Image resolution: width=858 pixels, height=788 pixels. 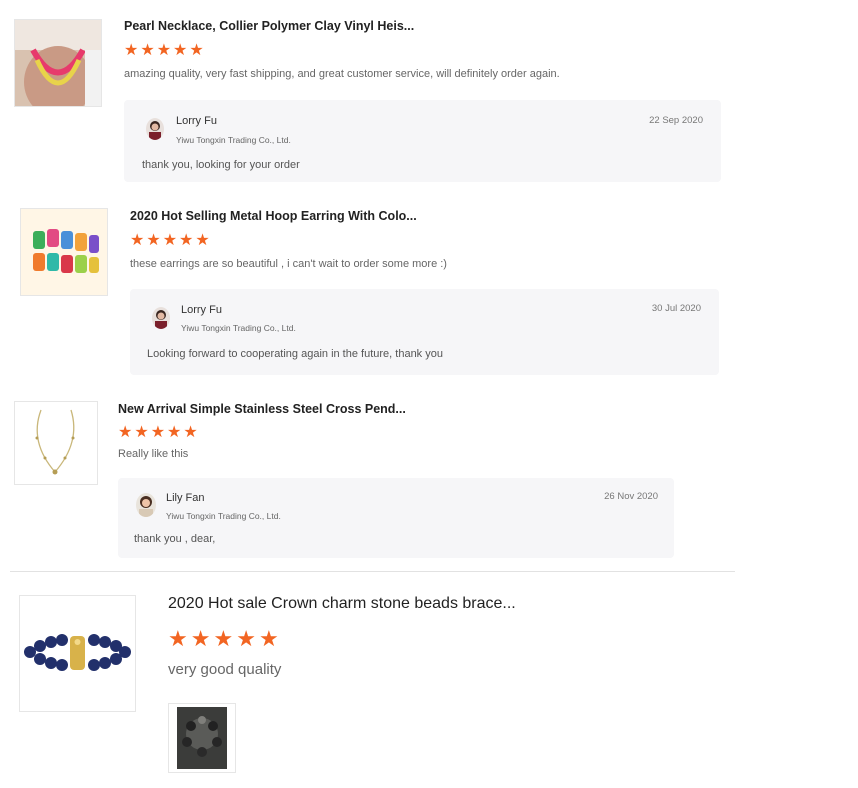 I want to click on reply-text: thank you, looking for your order, so click(x=221, y=165).